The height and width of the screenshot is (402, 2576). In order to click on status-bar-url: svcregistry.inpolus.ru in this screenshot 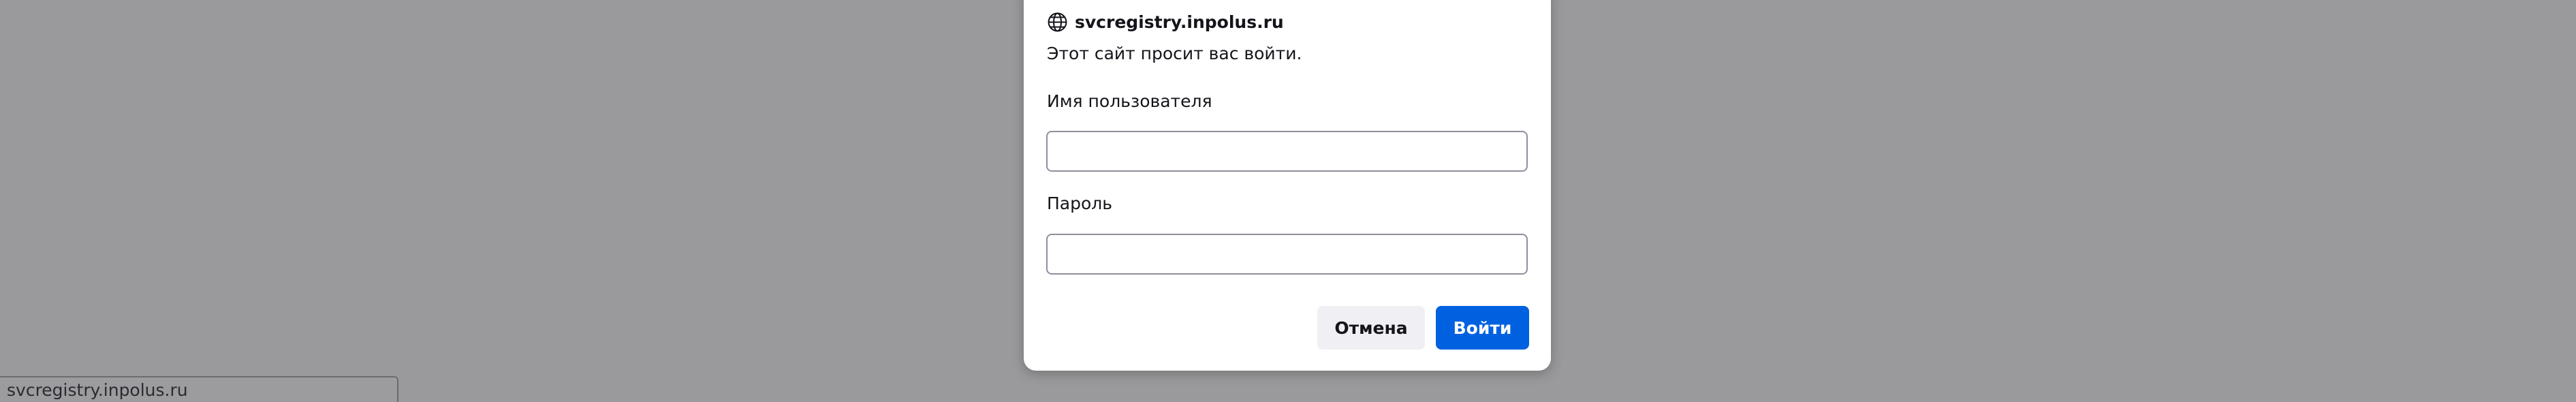, I will do `click(97, 390)`.